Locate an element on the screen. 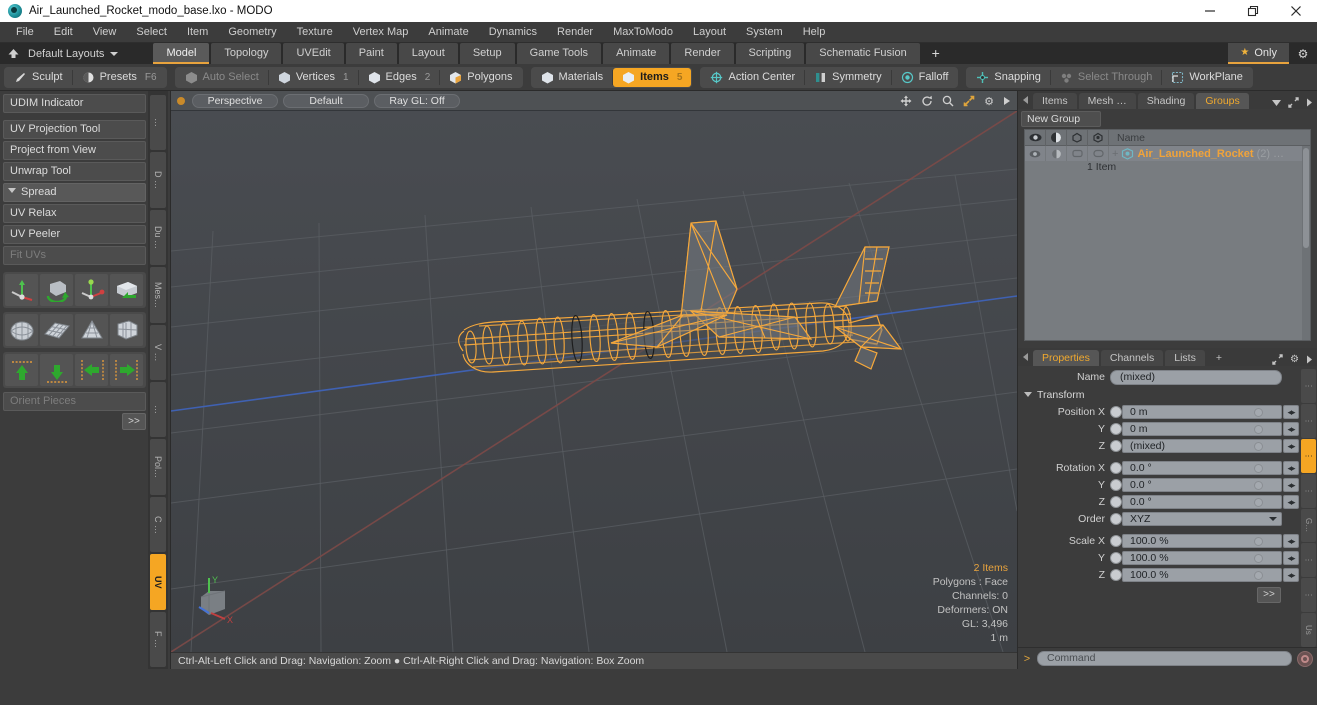  workplane-button: WorkPlane is located at coordinates (1207, 77).